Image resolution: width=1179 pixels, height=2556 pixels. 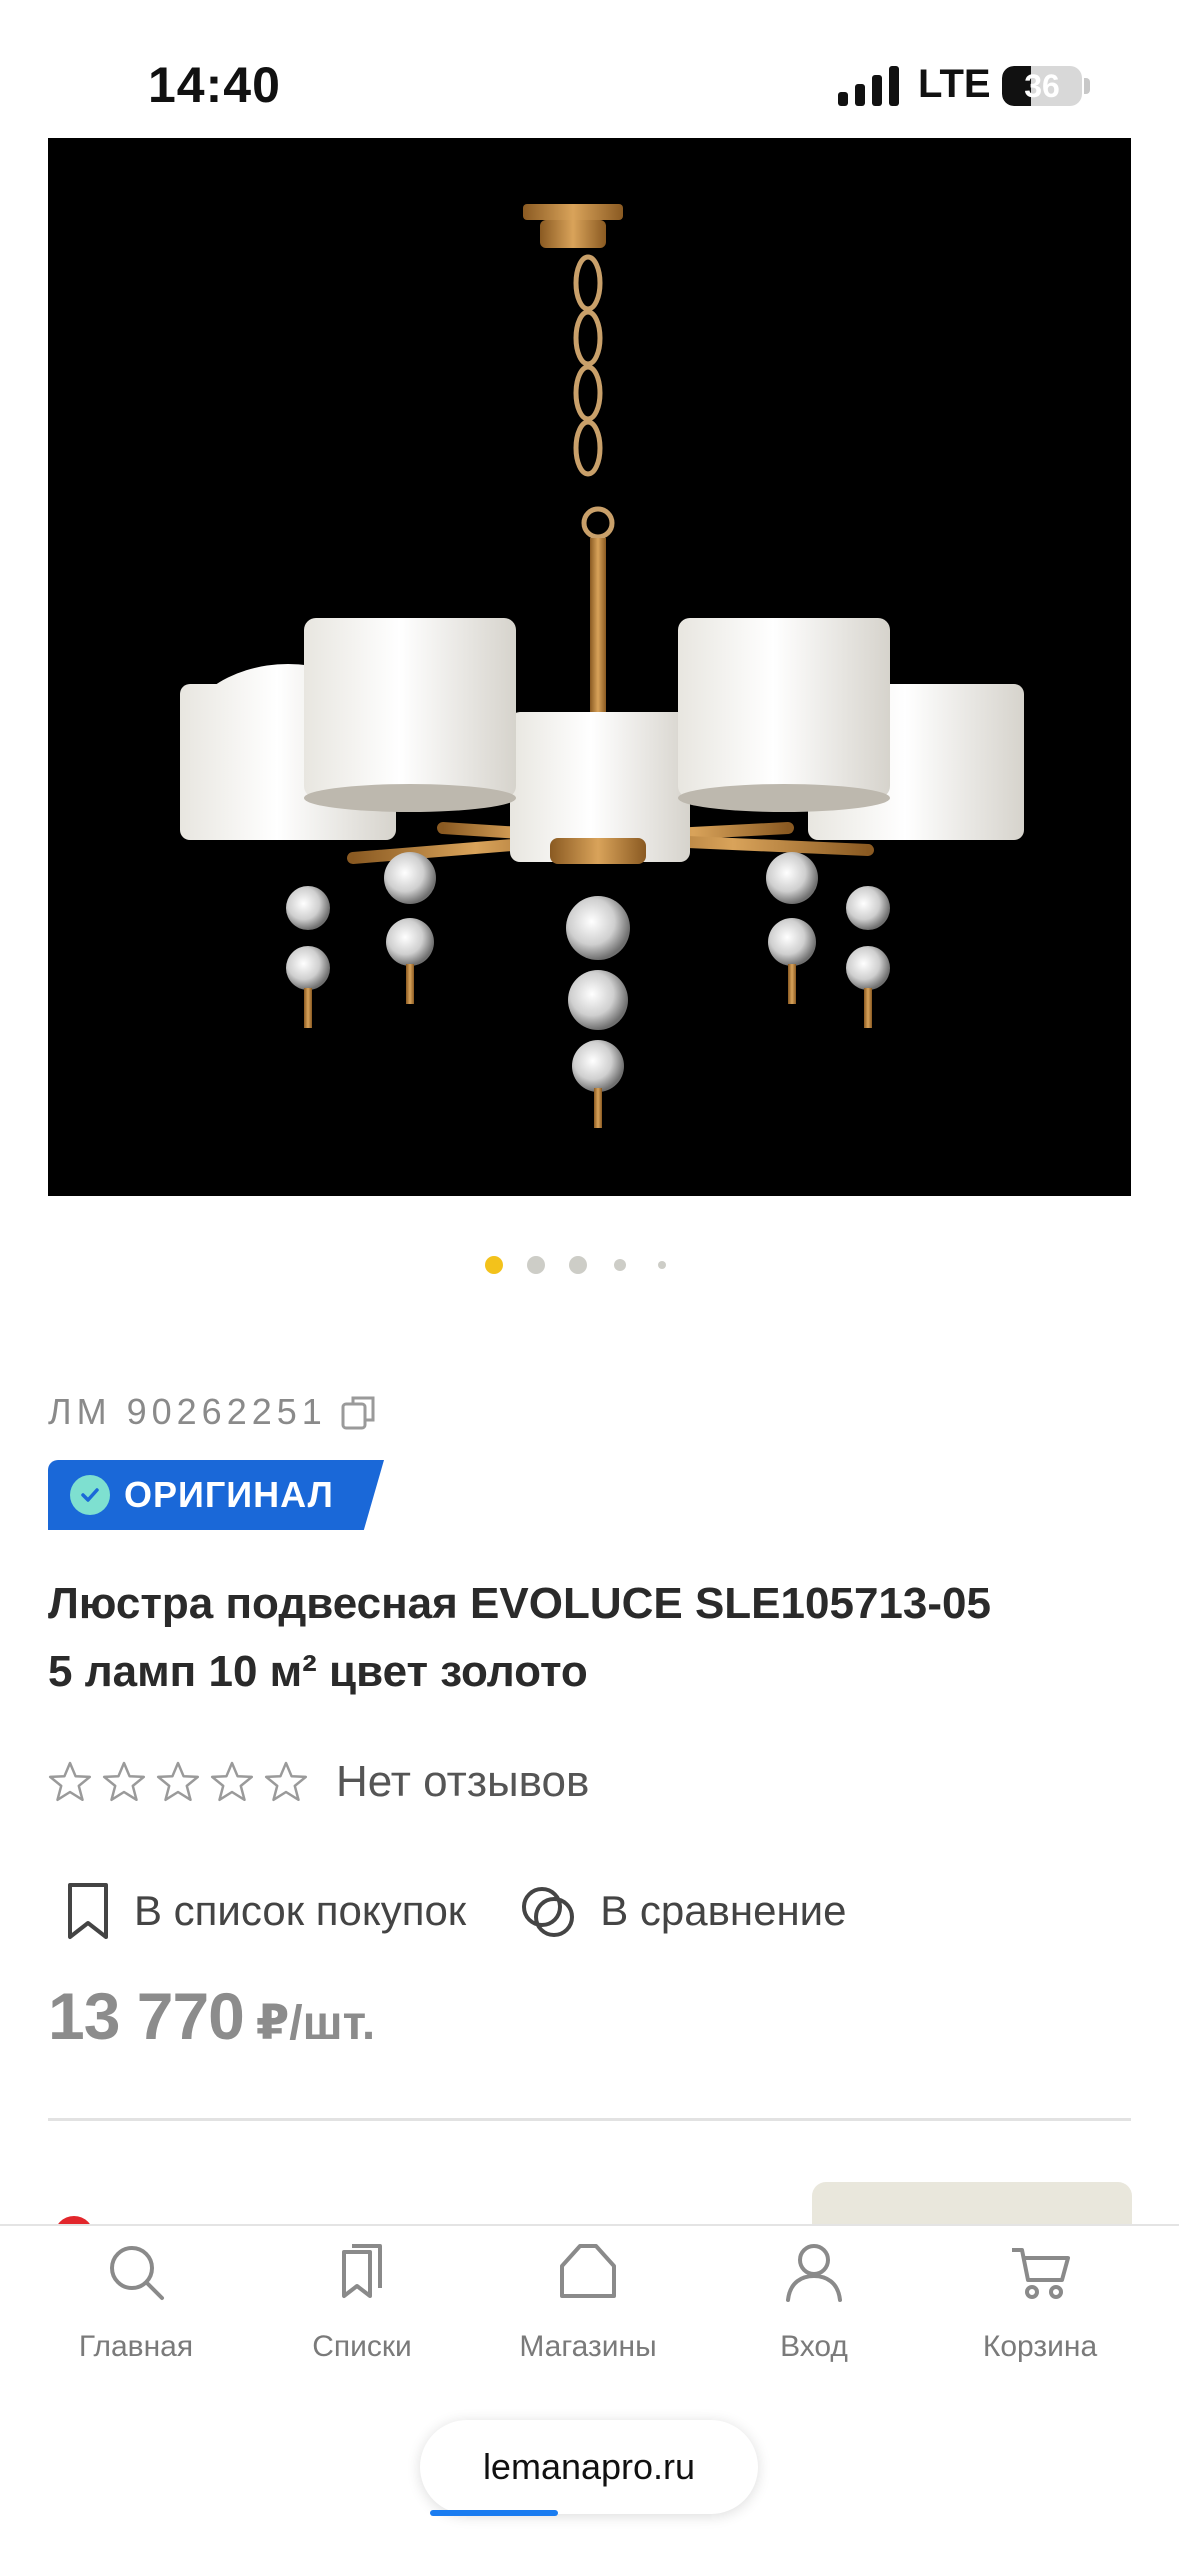 I want to click on price-value: 13 770, so click(x=146, y=2016).